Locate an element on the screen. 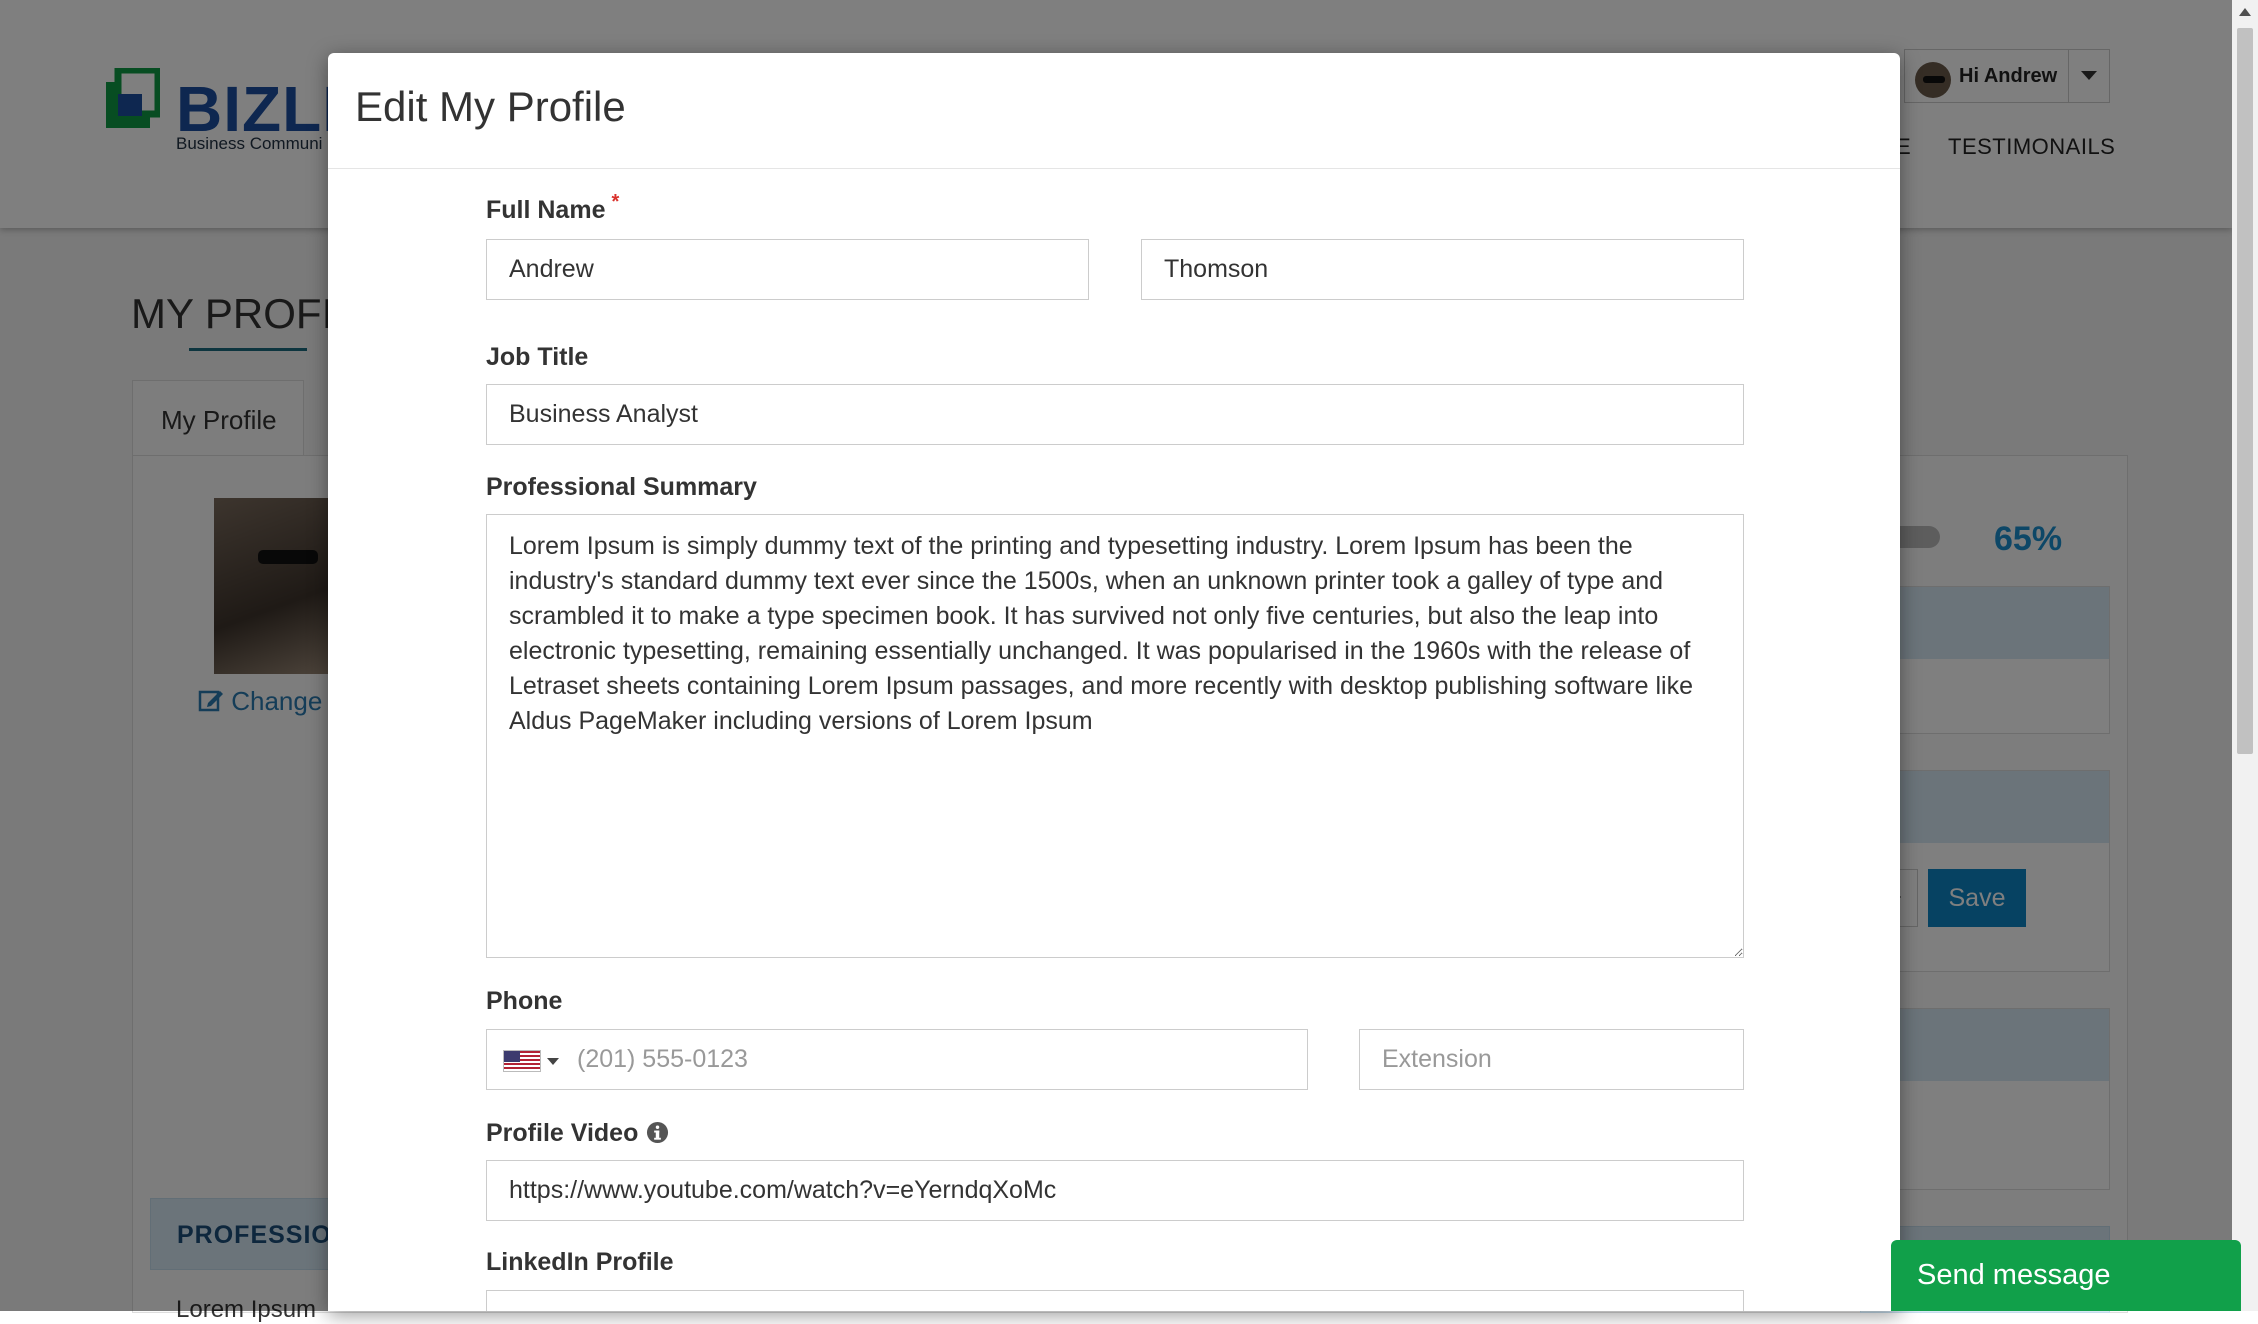 Image resolution: width=2258 pixels, height=1324 pixels. modal-title: Edit My Profile is located at coordinates (490, 106).